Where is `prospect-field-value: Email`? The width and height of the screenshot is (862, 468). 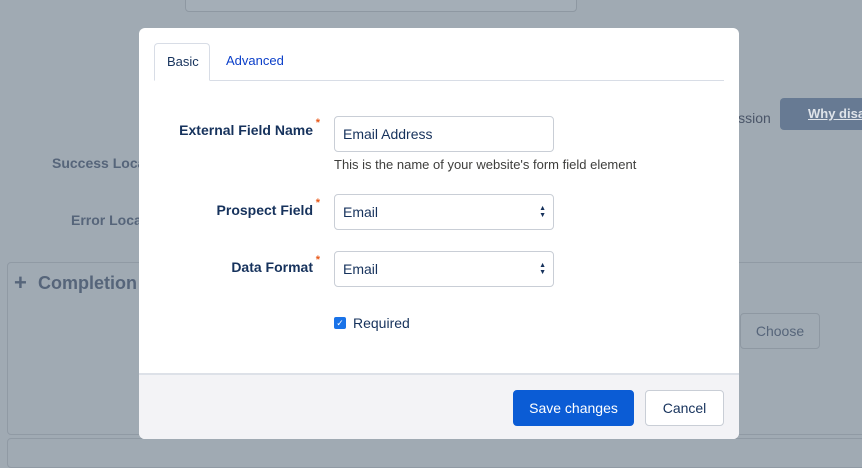
prospect-field-value: Email is located at coordinates (361, 212).